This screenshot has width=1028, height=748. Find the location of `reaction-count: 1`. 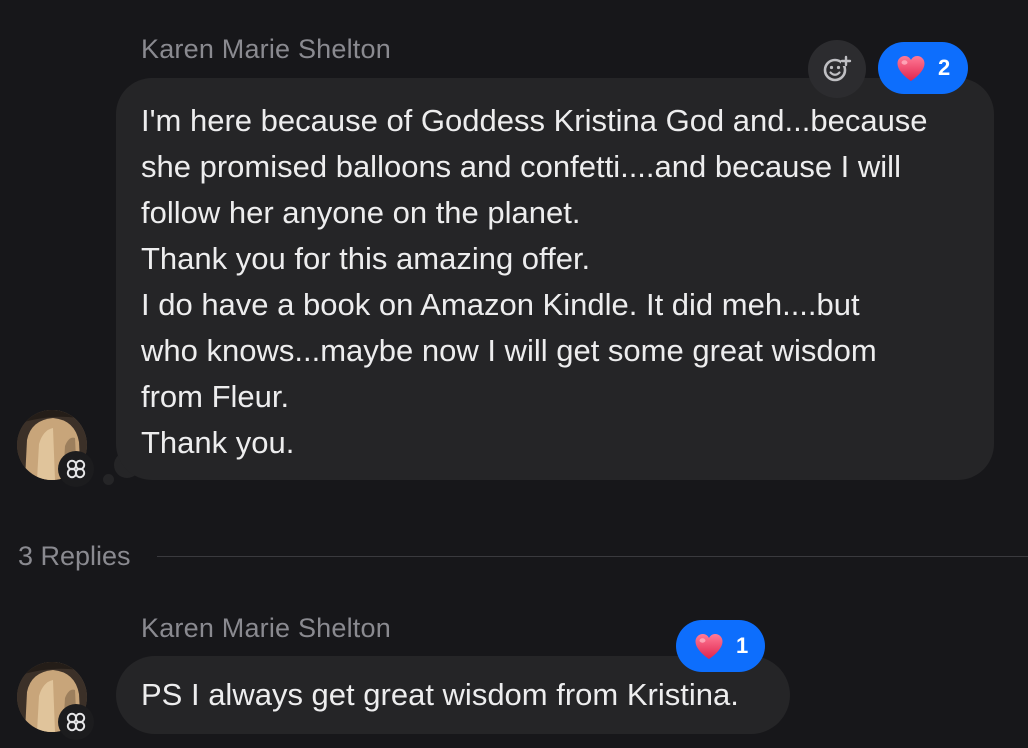

reaction-count: 1 is located at coordinates (742, 645).